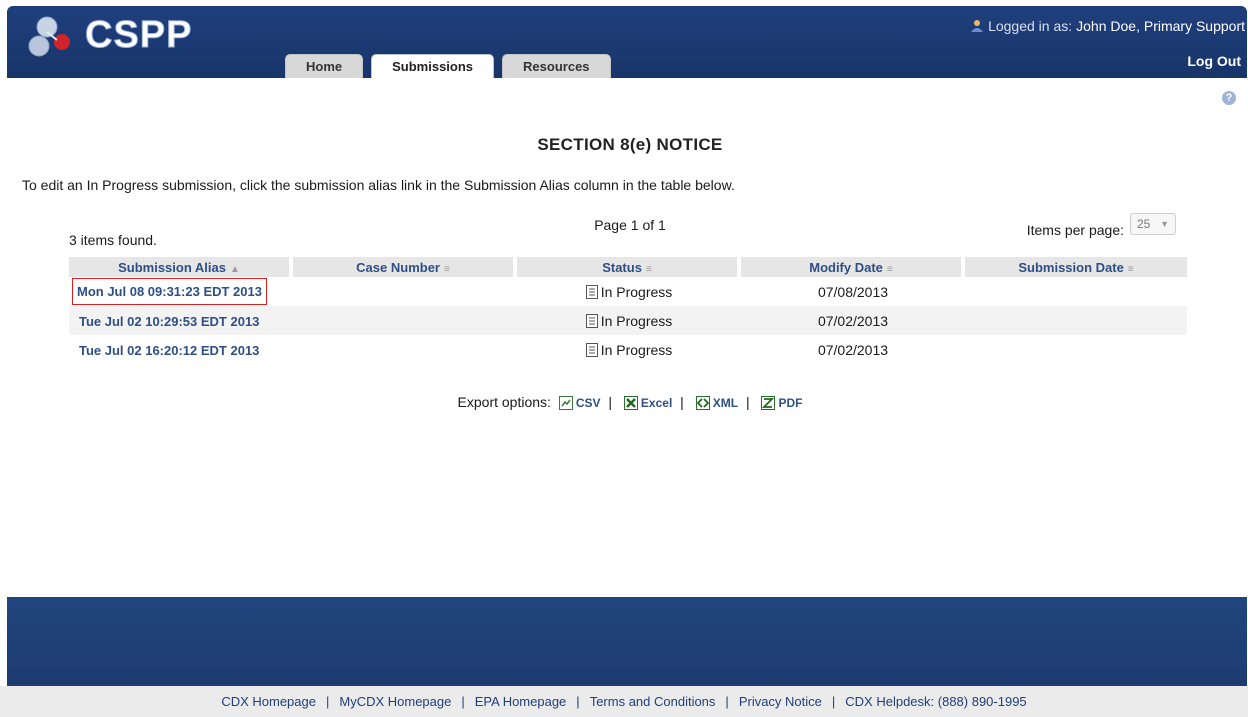  I want to click on footer-link-terms: Terms and Conditions, so click(653, 701).